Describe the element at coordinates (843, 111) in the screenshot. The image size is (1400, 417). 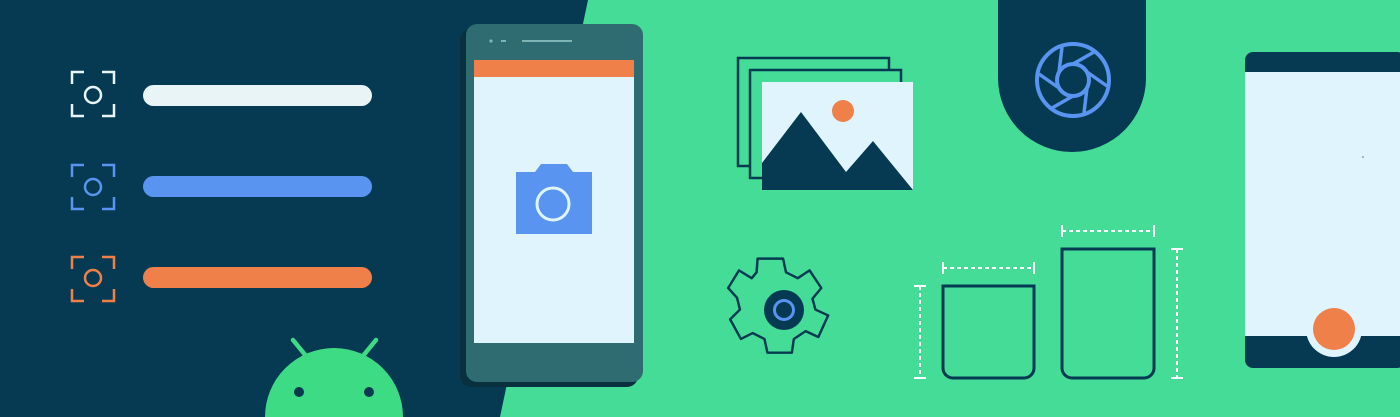
I see `sun-dot` at that location.